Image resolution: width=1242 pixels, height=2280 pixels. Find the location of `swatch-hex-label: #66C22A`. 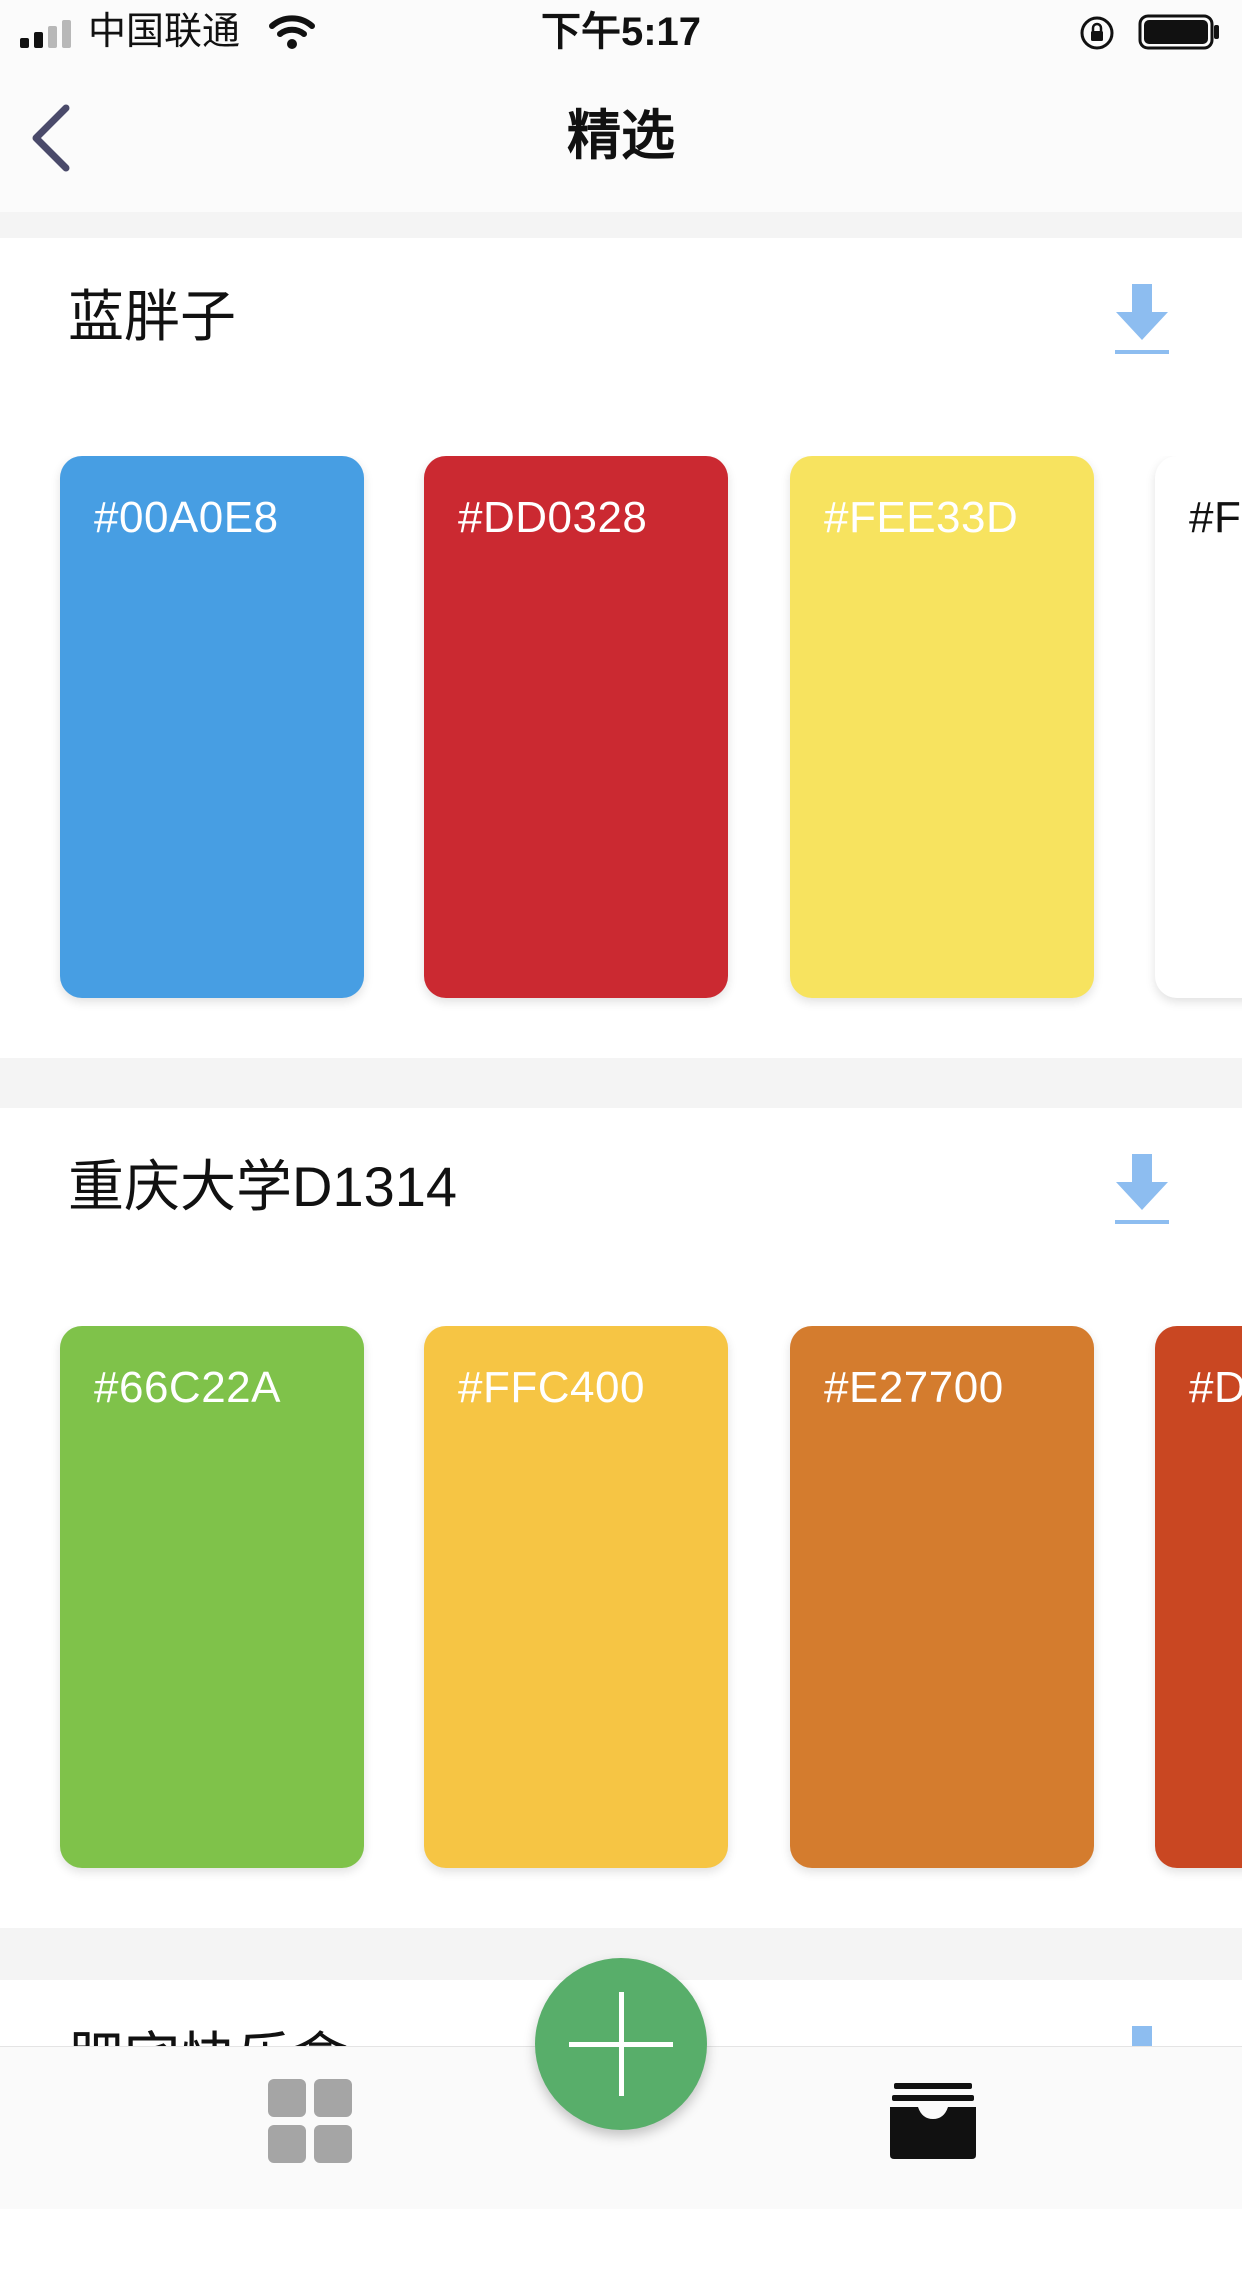

swatch-hex-label: #66C22A is located at coordinates (187, 1387).